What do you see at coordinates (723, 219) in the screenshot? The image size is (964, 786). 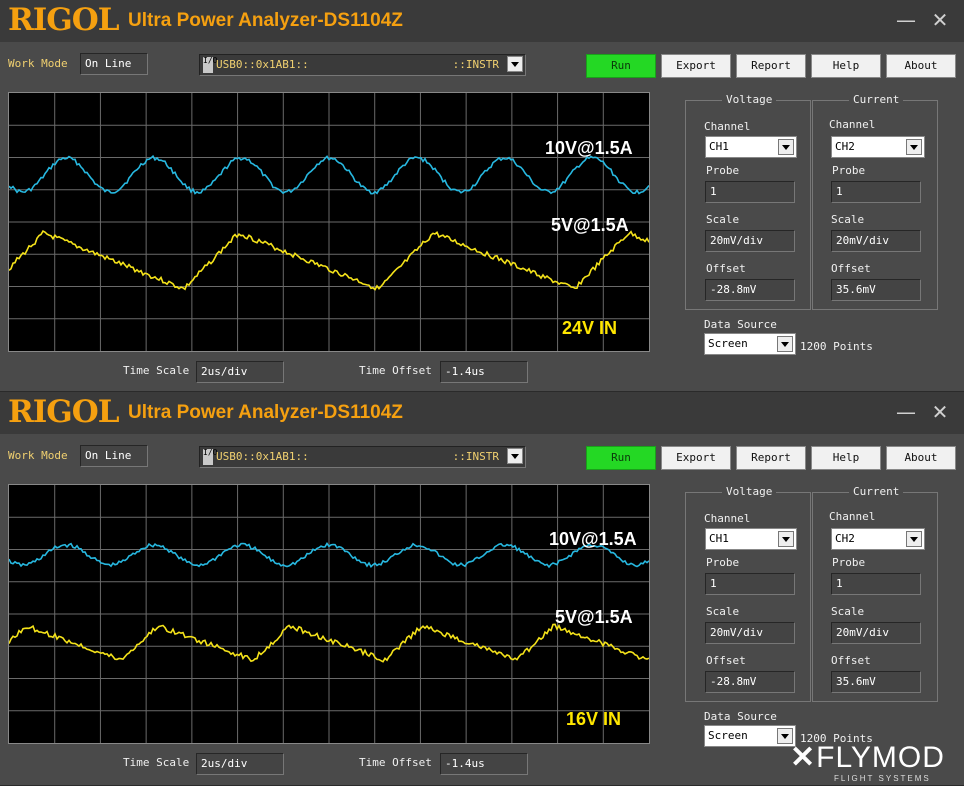 I see `voltage-scale-label: Scale` at bounding box center [723, 219].